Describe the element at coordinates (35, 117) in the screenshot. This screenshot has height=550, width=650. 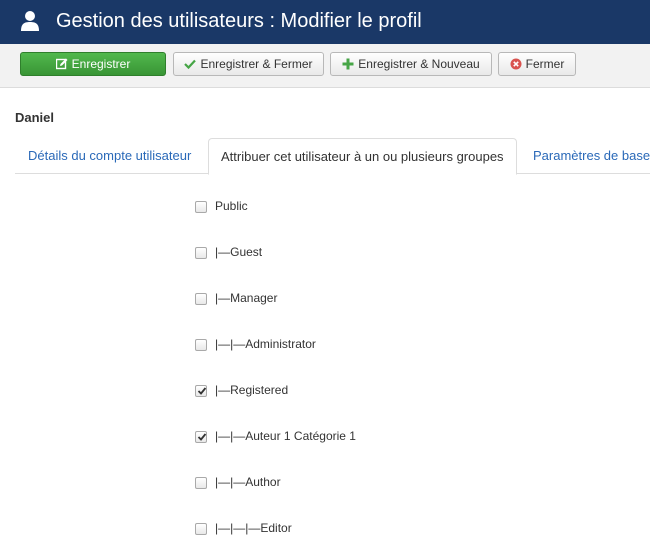
I see `user-name: Daniel` at that location.